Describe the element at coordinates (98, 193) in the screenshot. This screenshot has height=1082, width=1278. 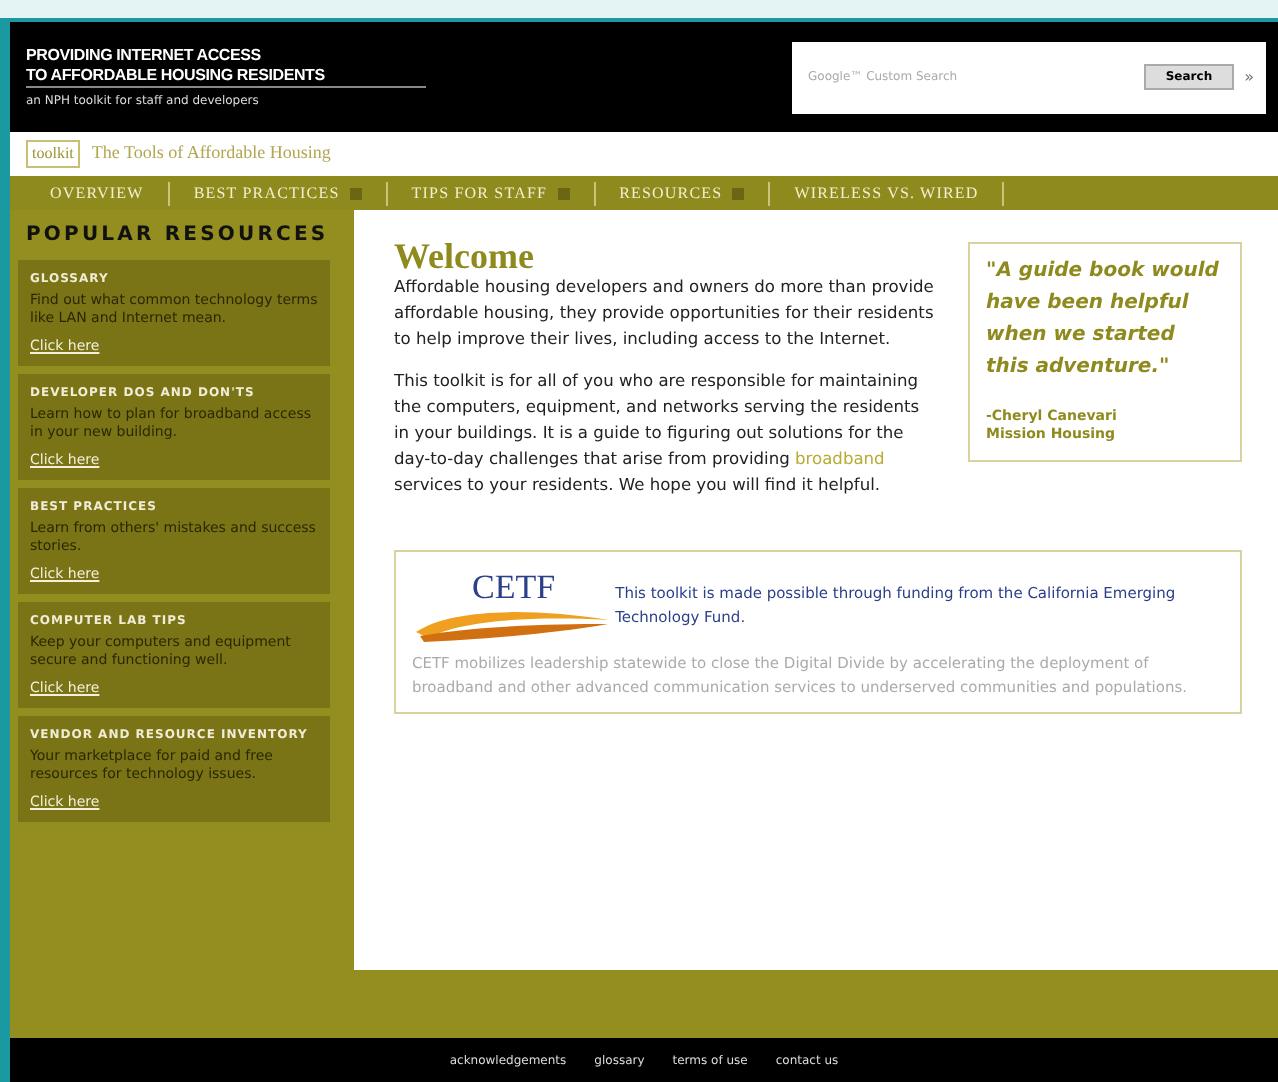
I see `nav-item: OVERVIEW` at that location.